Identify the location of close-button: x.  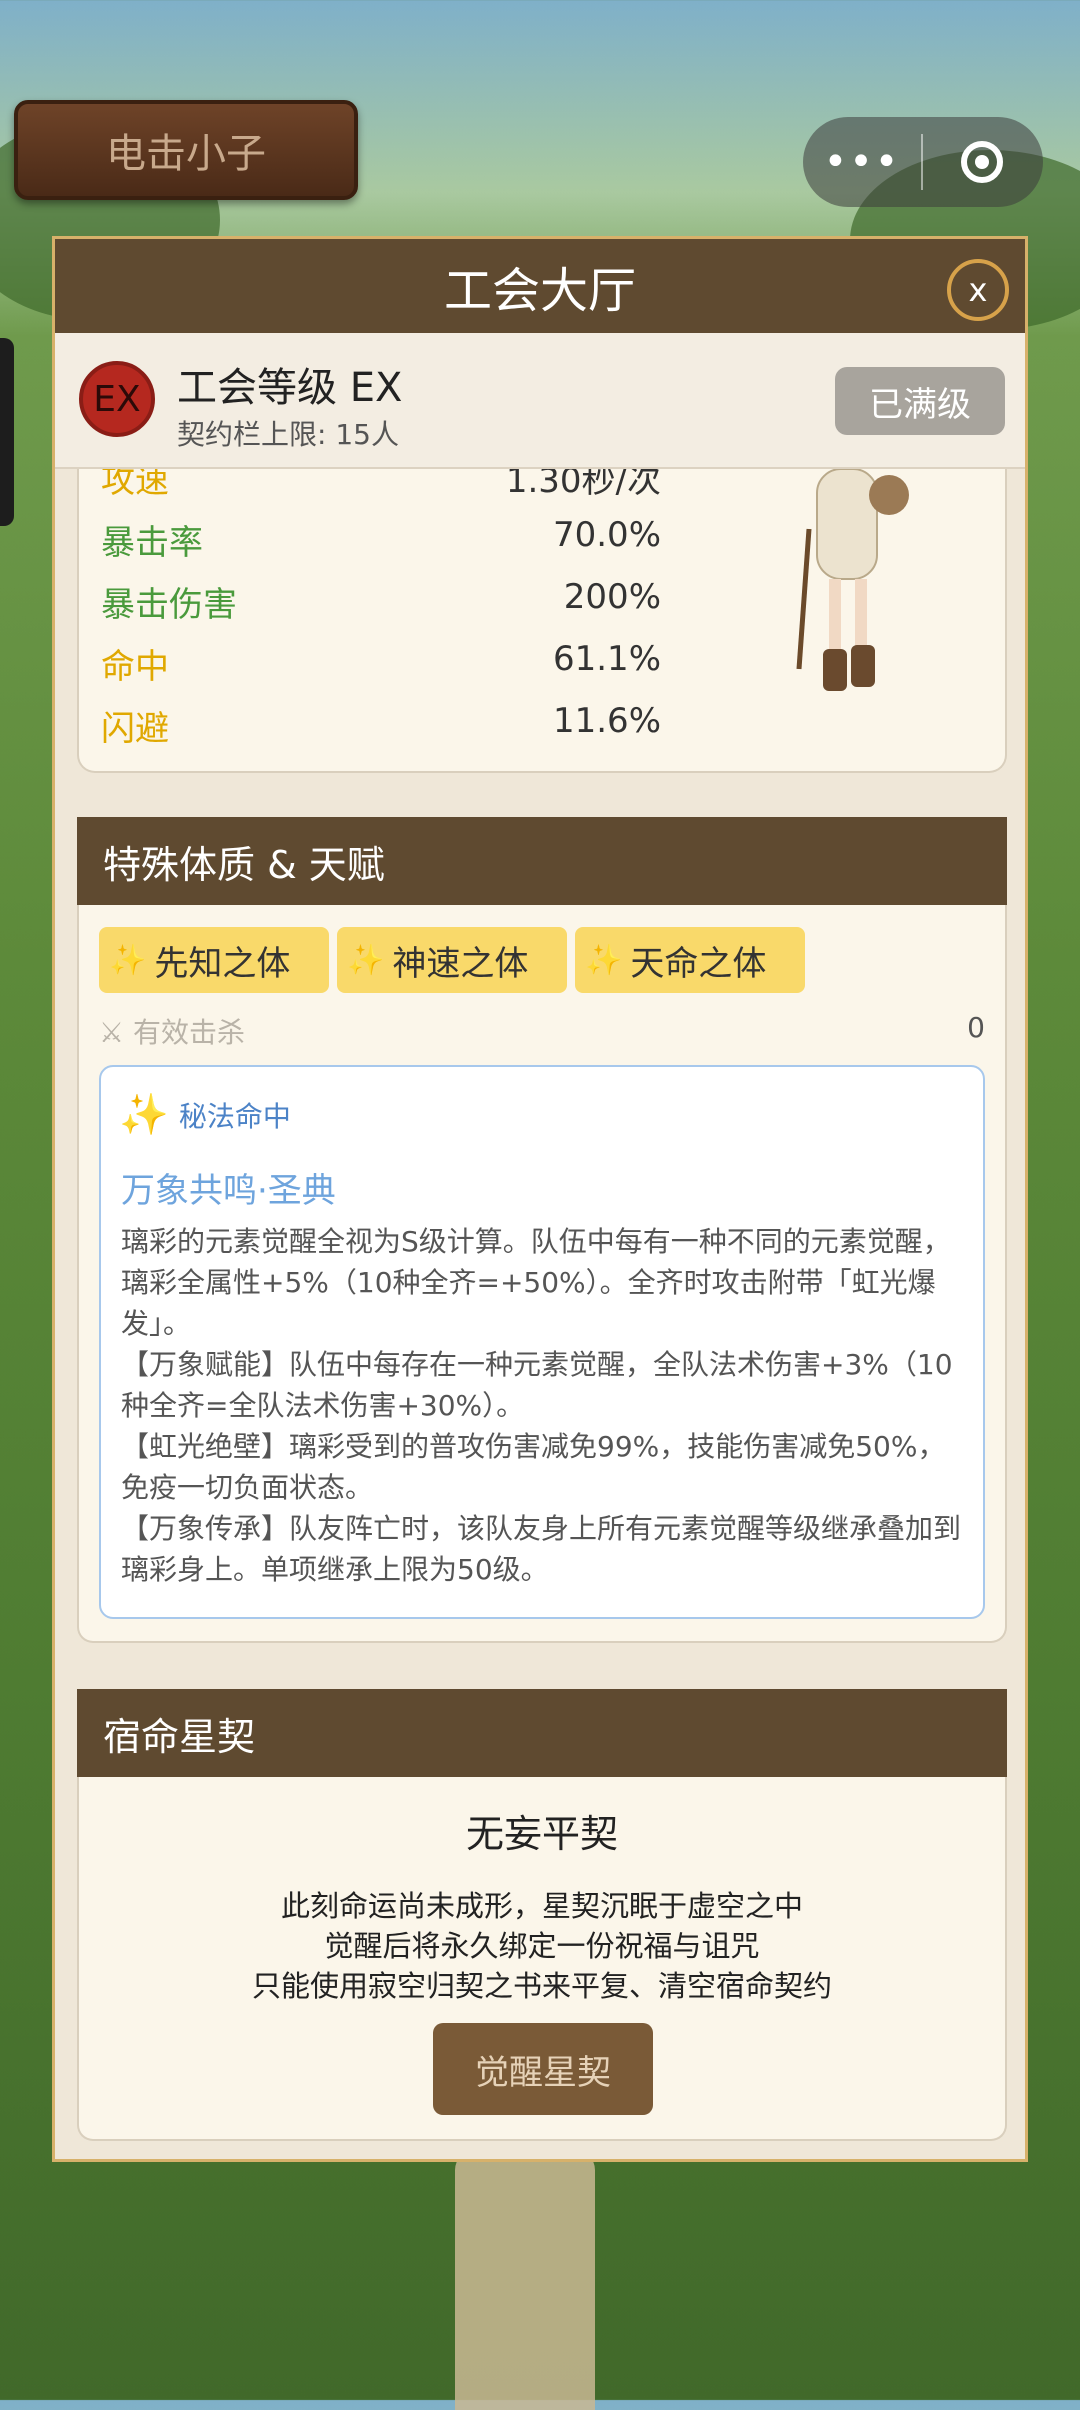
(978, 290).